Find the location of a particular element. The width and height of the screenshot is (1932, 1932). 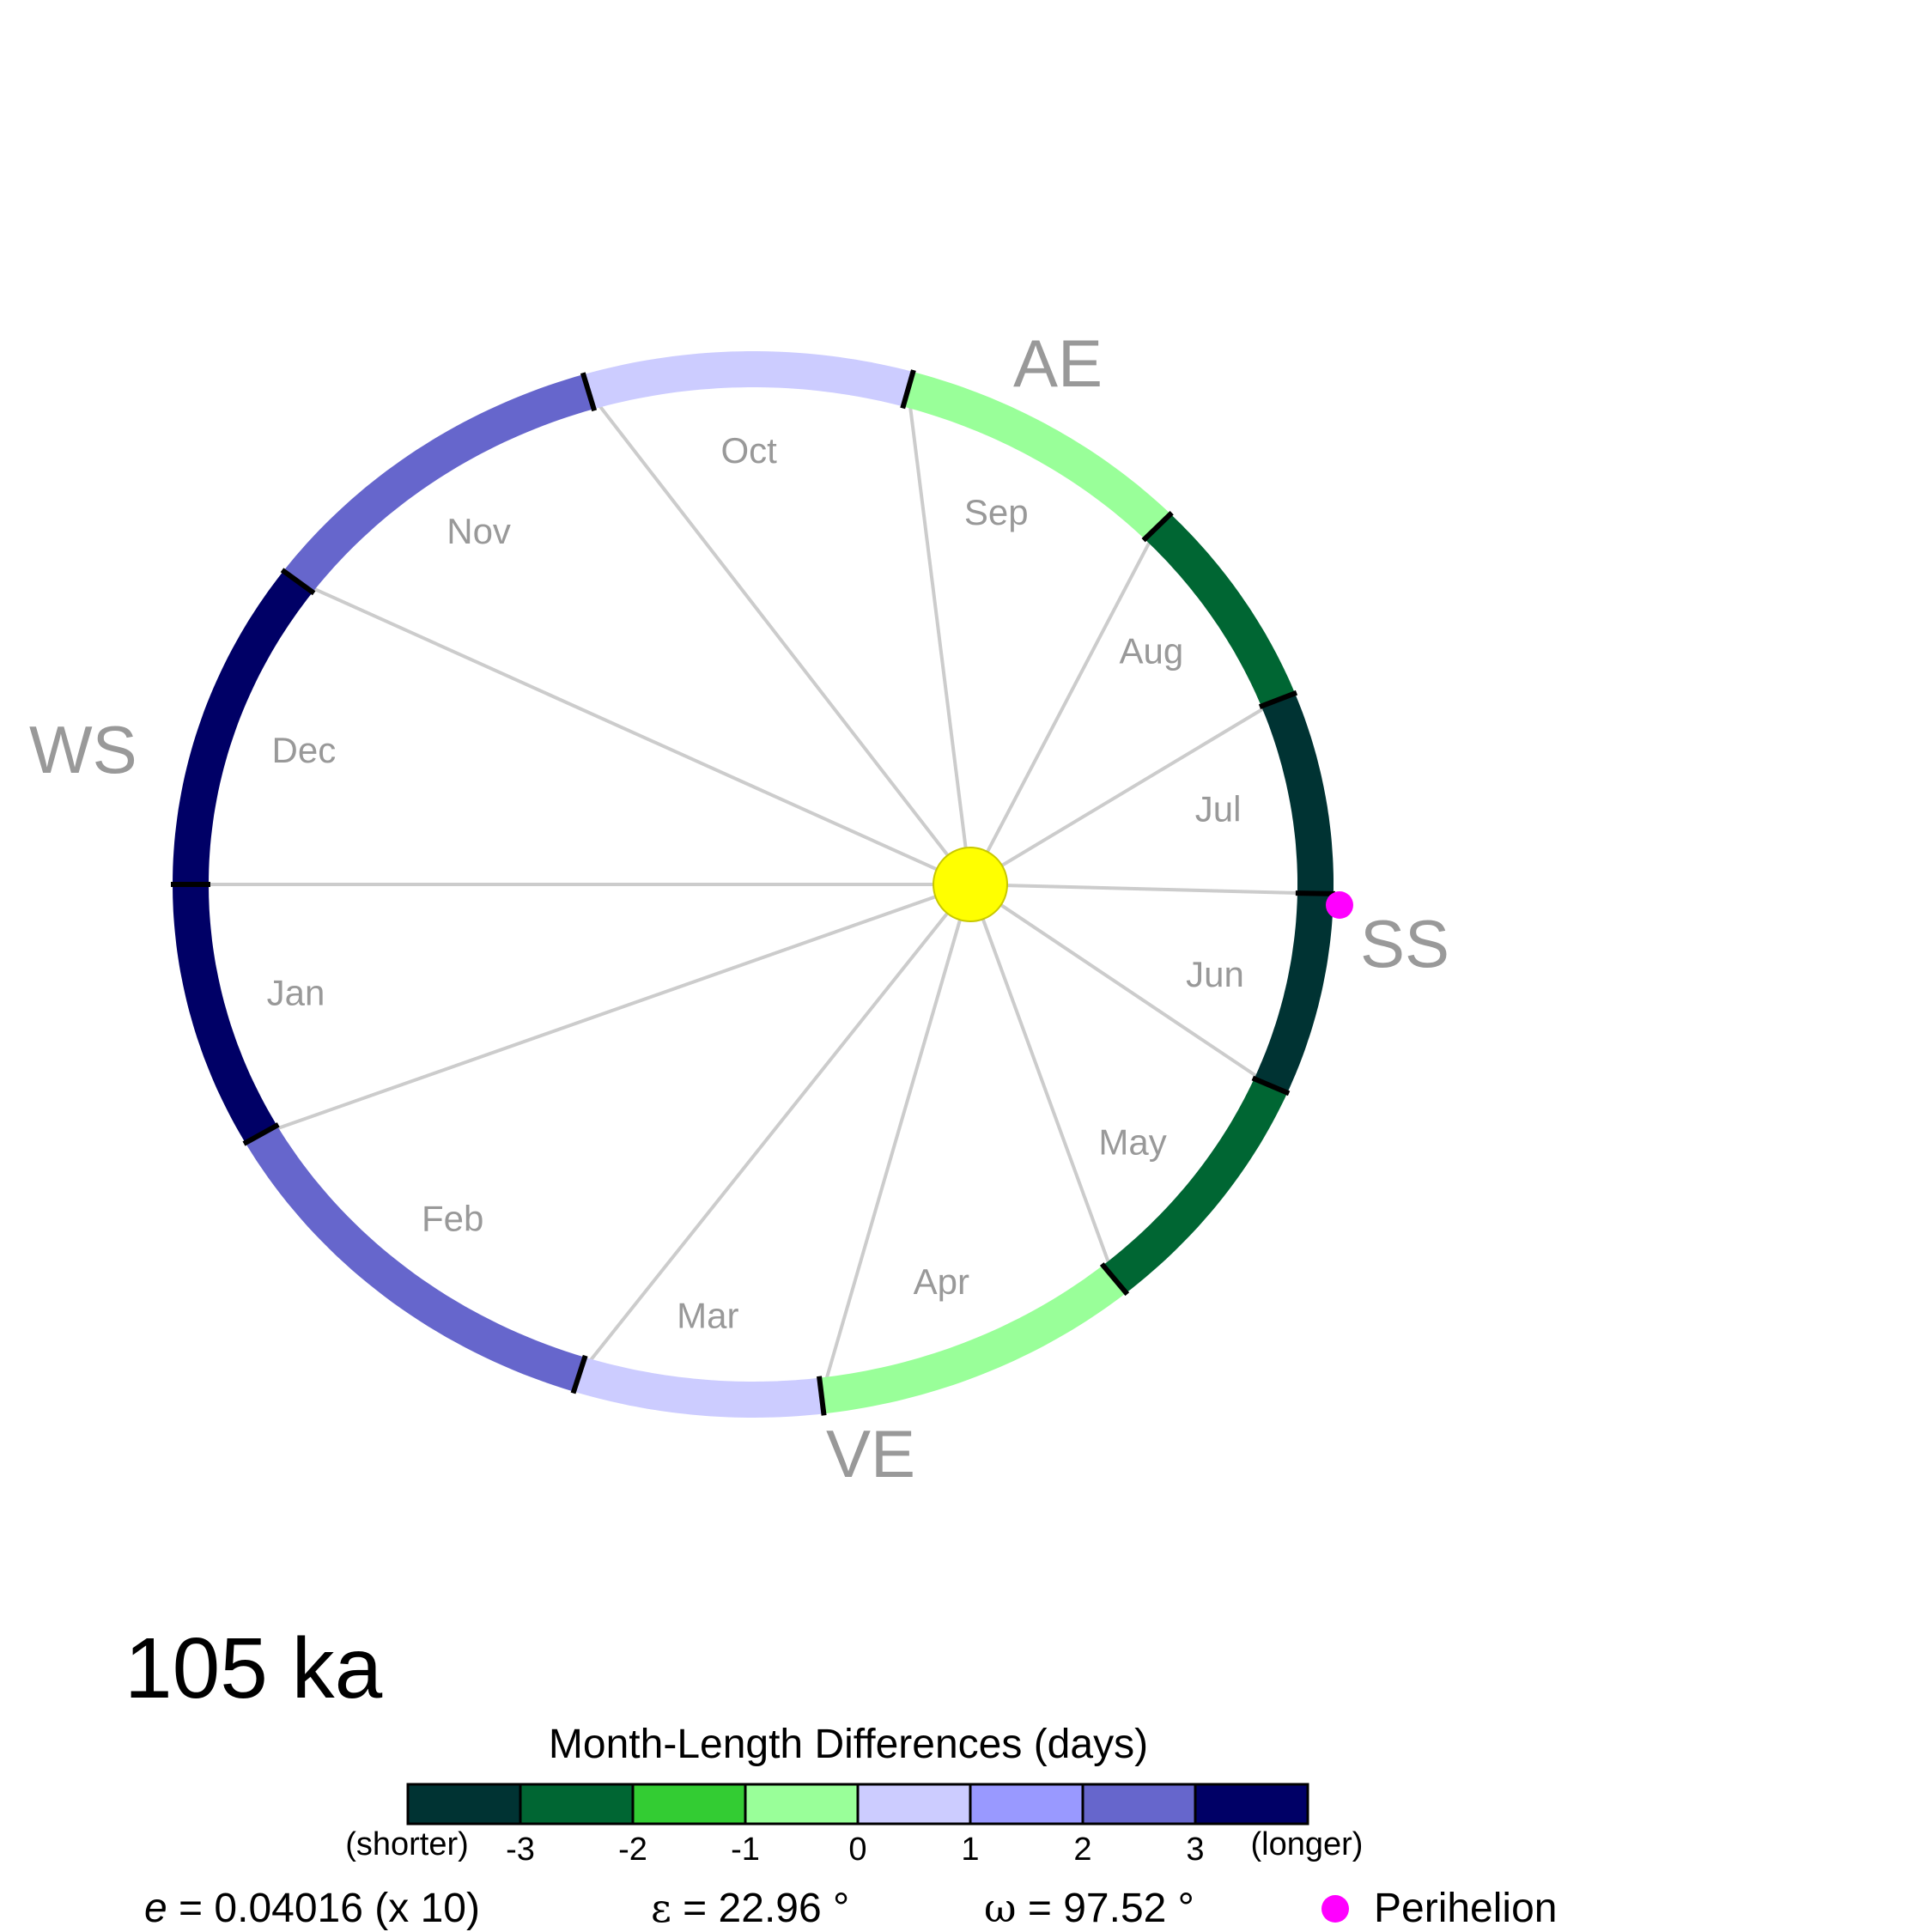

legend-tick-label: -2 is located at coordinates (632, 1850).